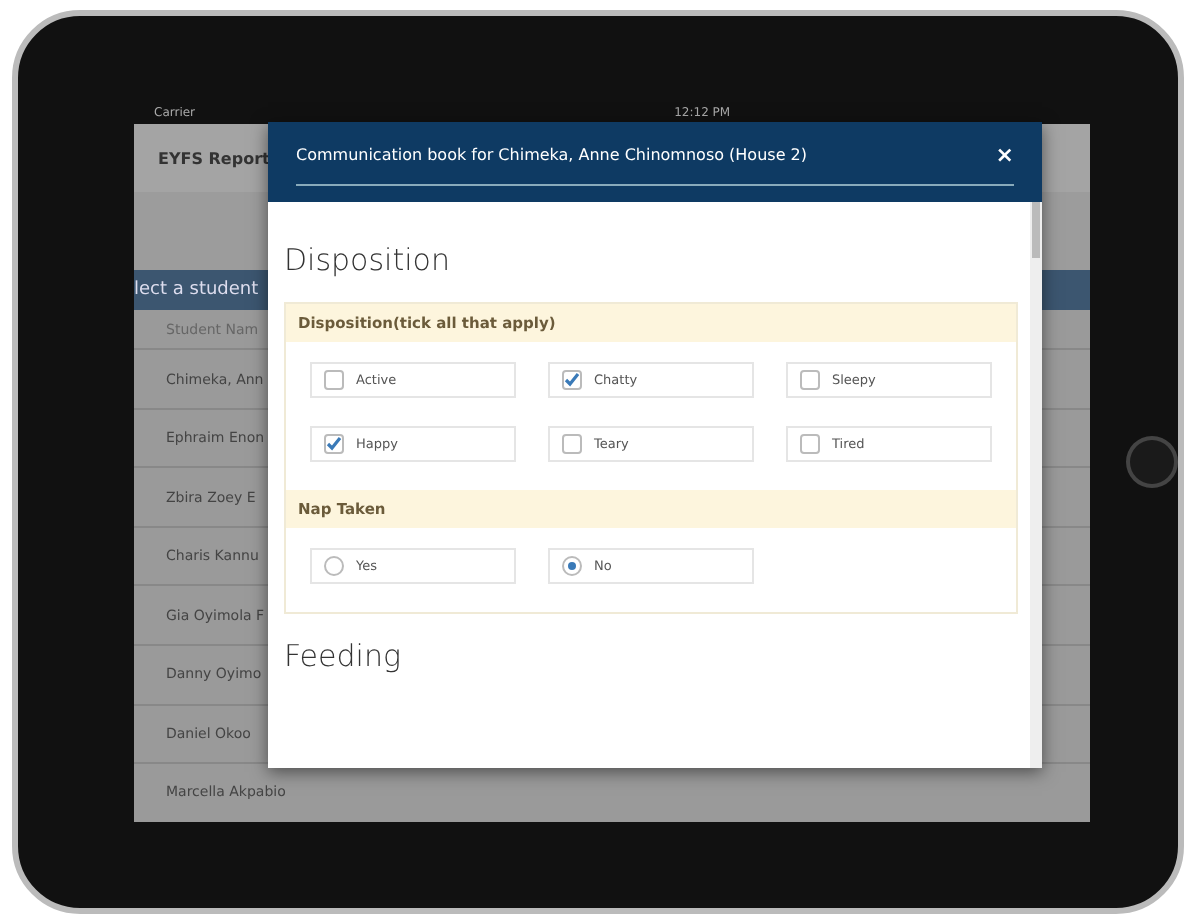 This screenshot has height=922, width=1196. What do you see at coordinates (368, 259) in the screenshot?
I see `section-heading: Disposition` at bounding box center [368, 259].